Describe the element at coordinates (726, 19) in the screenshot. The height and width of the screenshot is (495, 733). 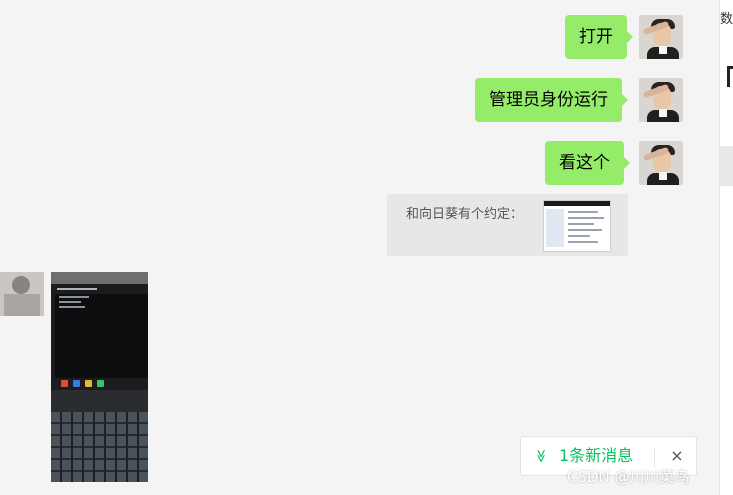
I see `side-panel-text: 数据` at that location.